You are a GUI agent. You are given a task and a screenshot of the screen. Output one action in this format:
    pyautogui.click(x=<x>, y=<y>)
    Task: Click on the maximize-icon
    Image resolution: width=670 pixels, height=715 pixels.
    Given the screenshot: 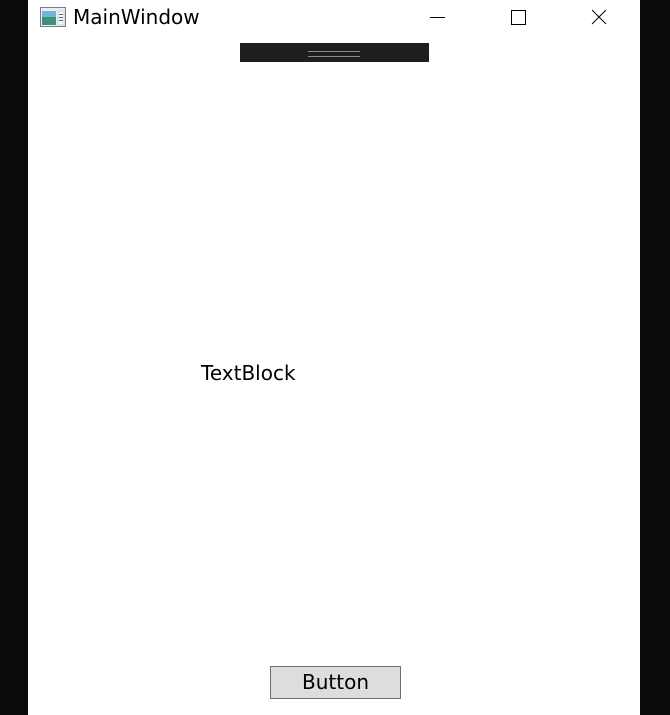 What is the action you would take?
    pyautogui.click(x=518, y=17)
    